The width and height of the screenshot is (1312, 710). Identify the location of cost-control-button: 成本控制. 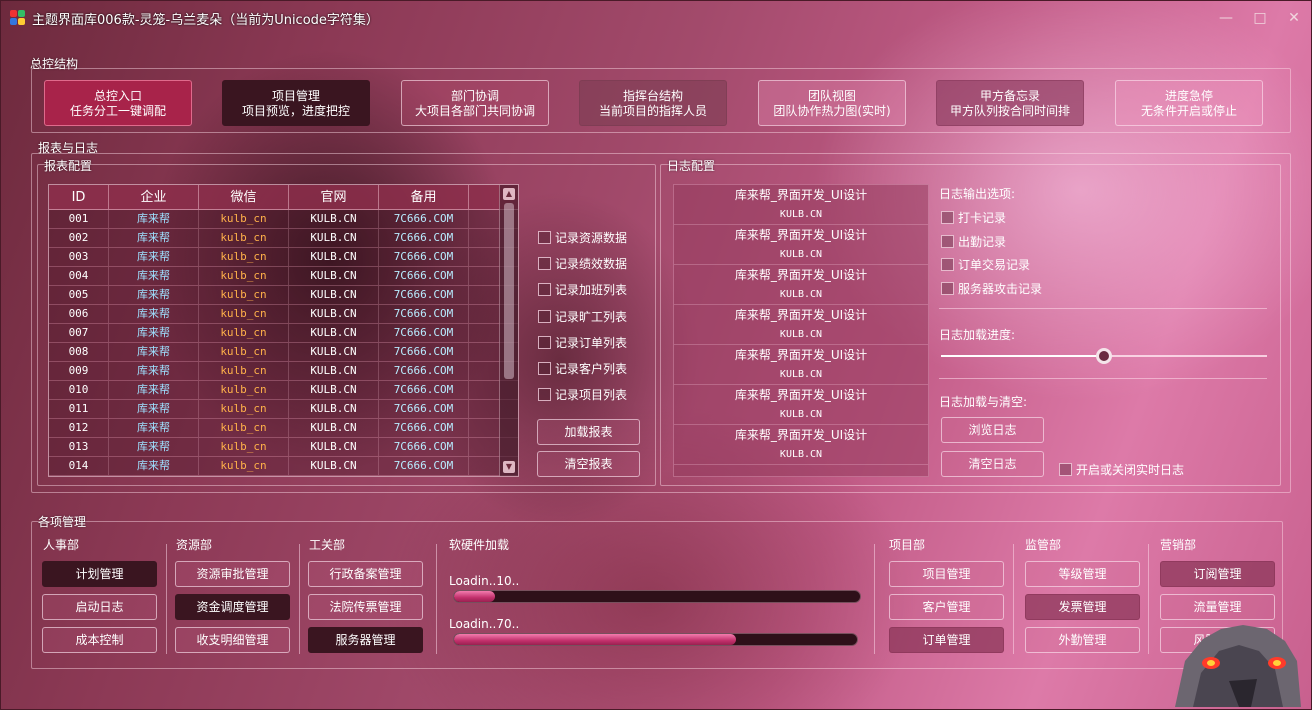
(99, 640).